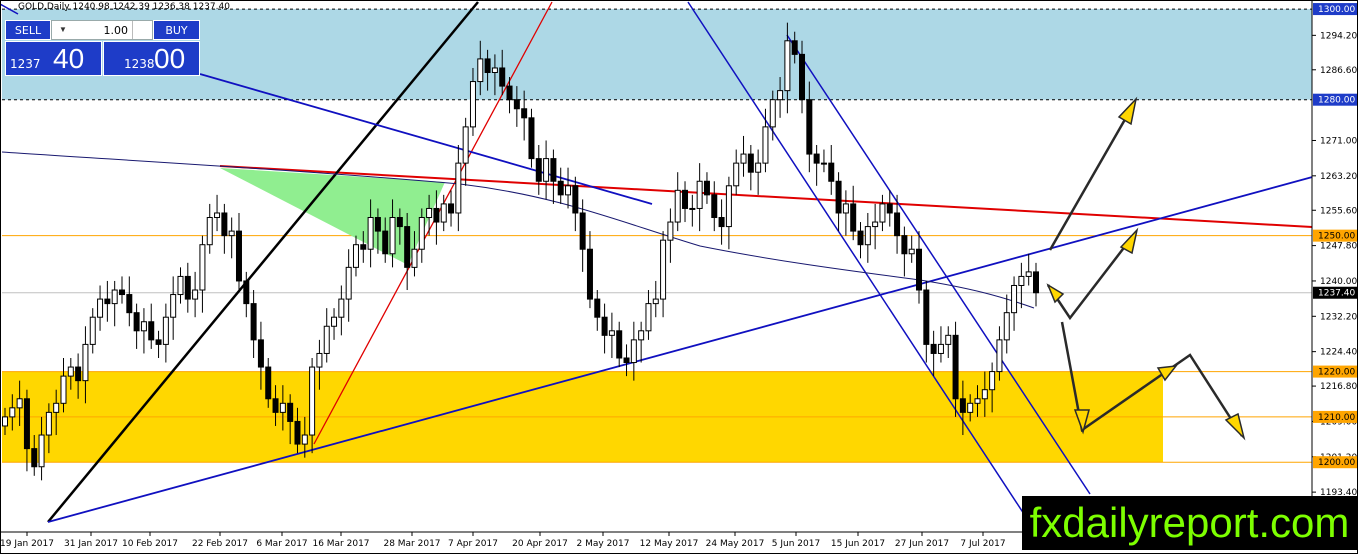 This screenshot has height=554, width=1358. I want to click on arrow-path-upper, so click(1092, 176).